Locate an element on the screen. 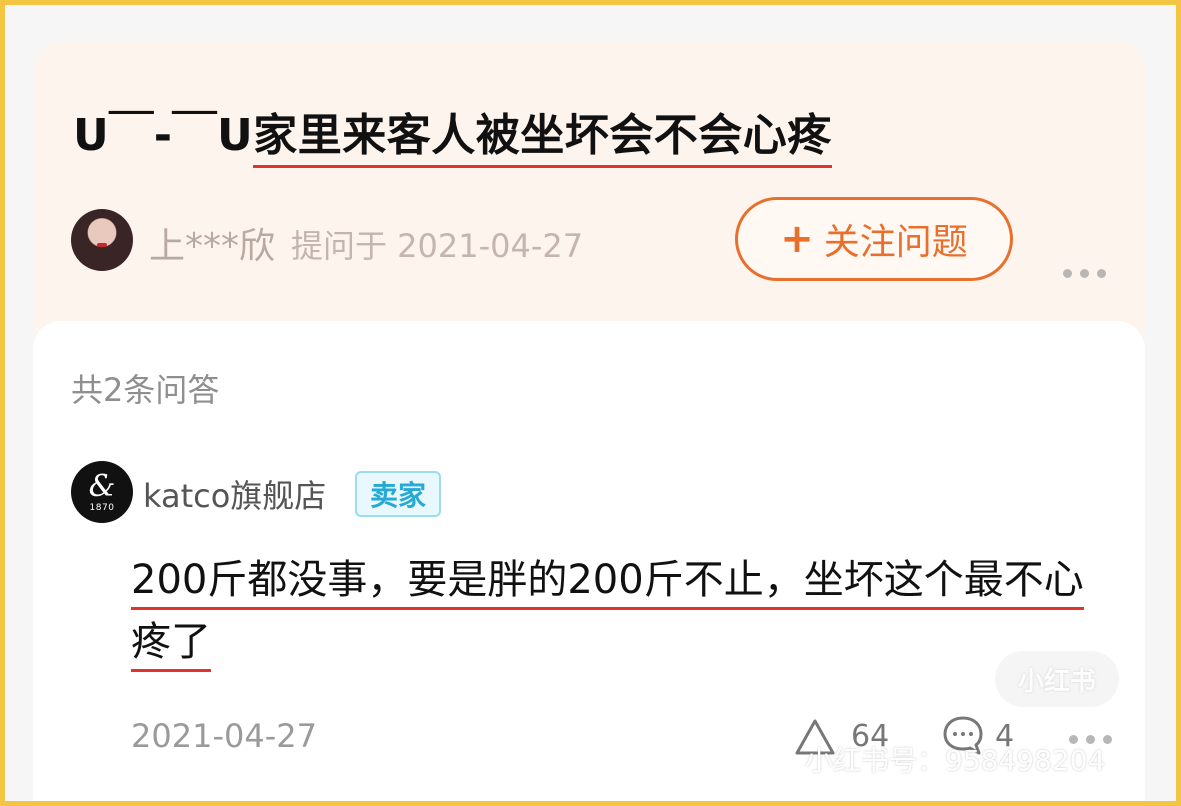  shop-avatar: & 1870 is located at coordinates (102, 492).